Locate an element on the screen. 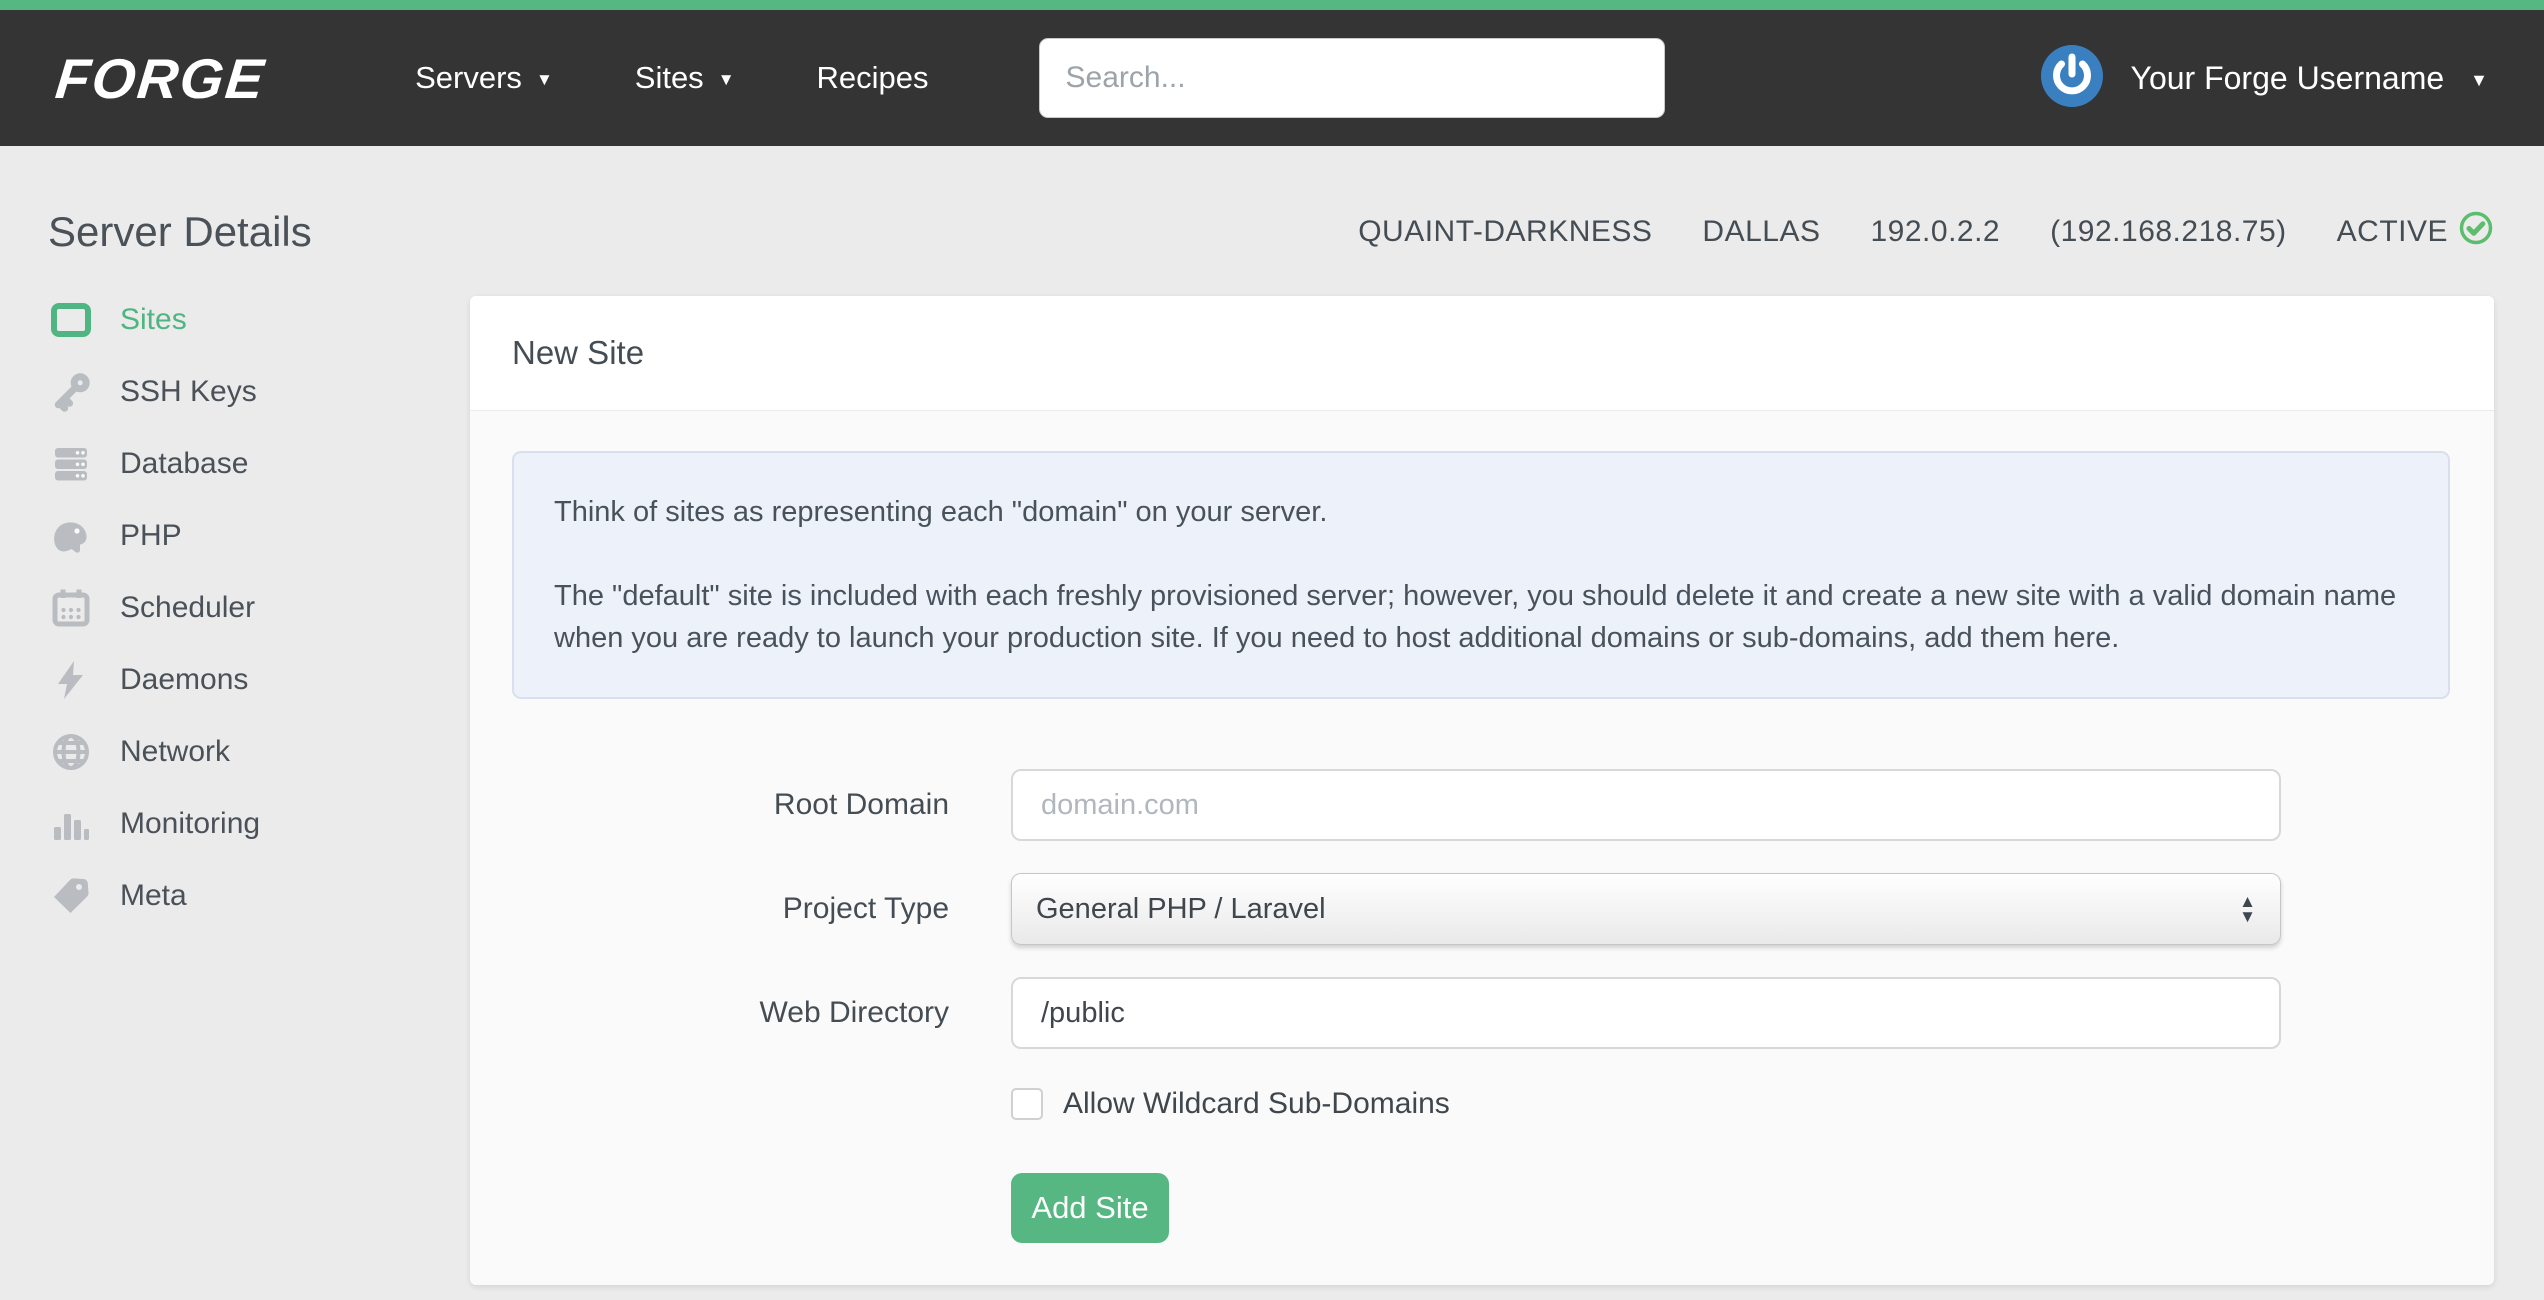 This screenshot has width=2544, height=1300. sidebar-item-label: Sites is located at coordinates (153, 319).